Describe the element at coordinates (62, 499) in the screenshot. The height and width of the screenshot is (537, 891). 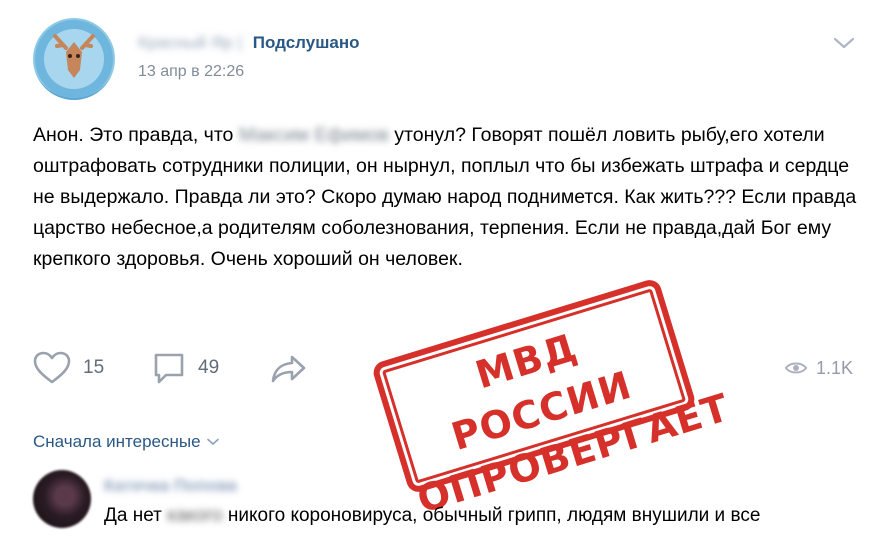
I see `comment-author-avatar` at that location.